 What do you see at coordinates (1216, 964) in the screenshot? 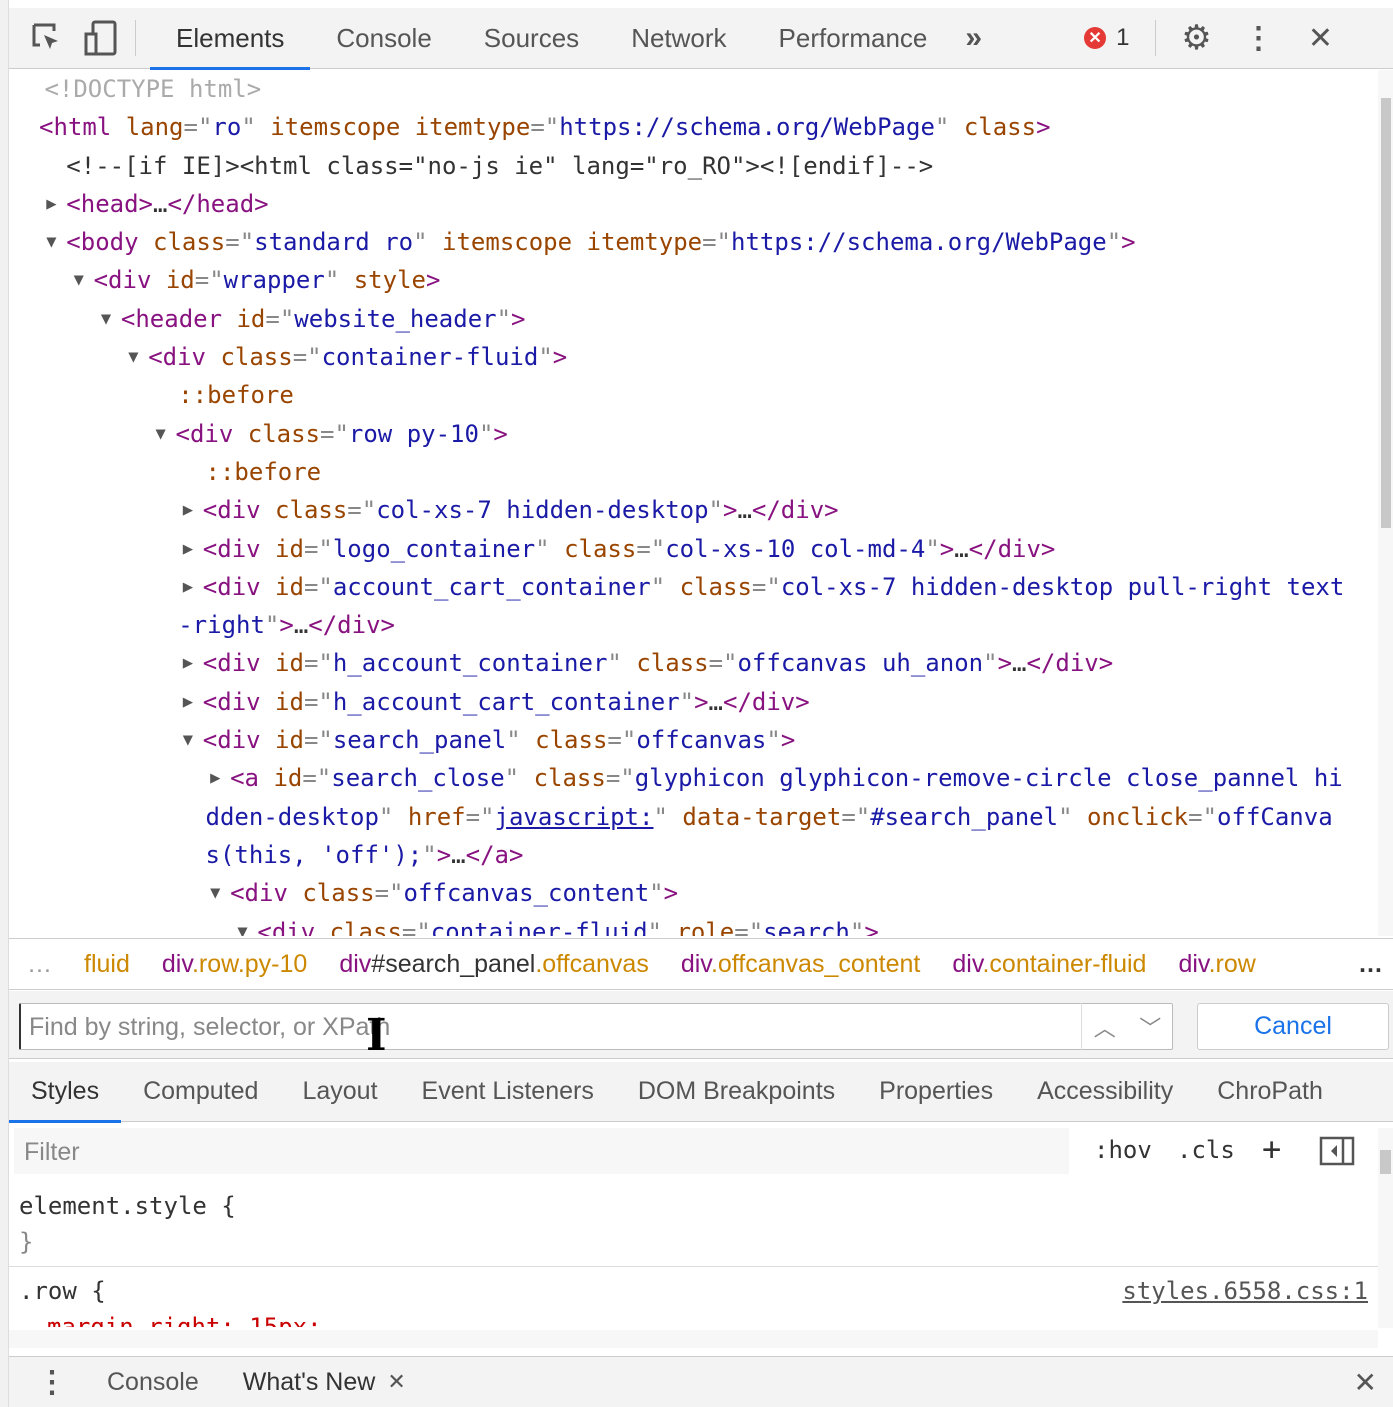
I see `breadcrumb-item: div.row` at bounding box center [1216, 964].